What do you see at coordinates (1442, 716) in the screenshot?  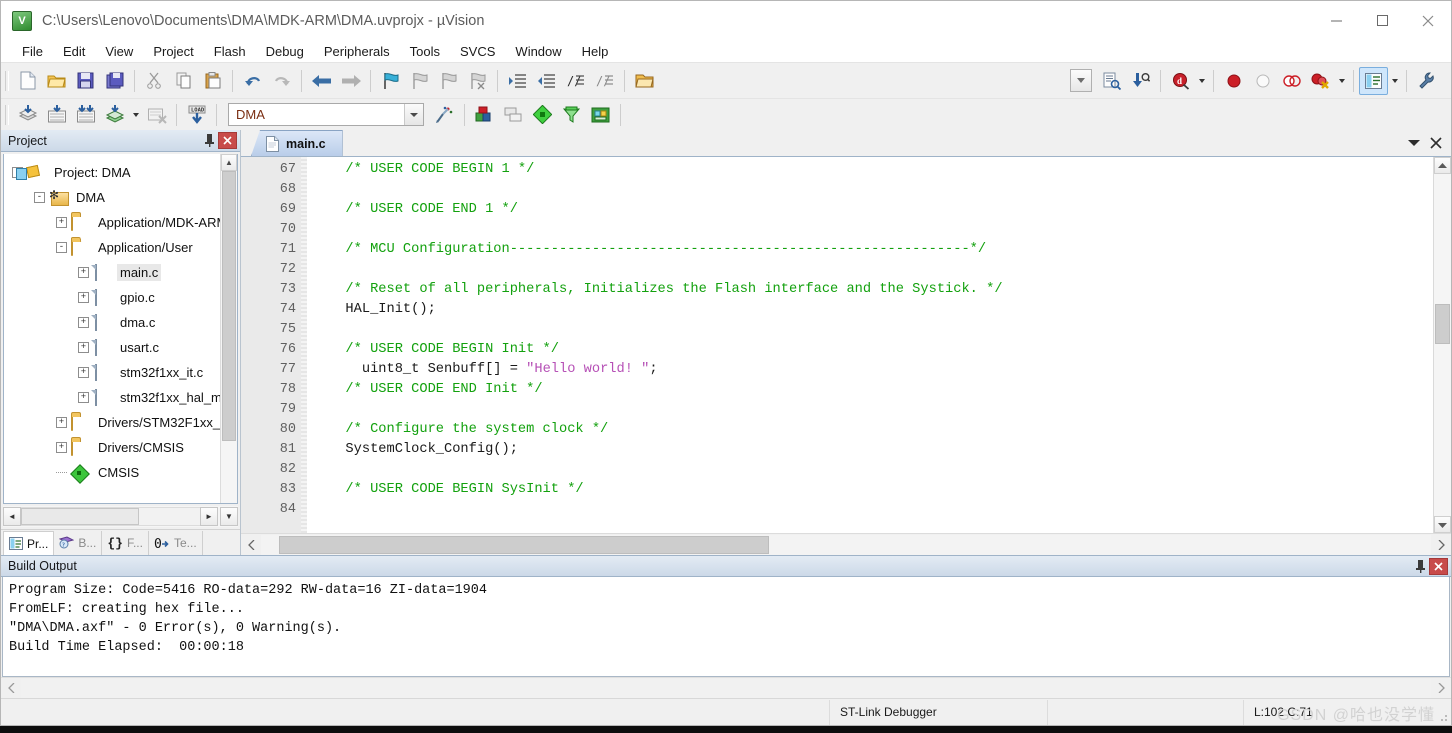 I see `resize-grip` at bounding box center [1442, 716].